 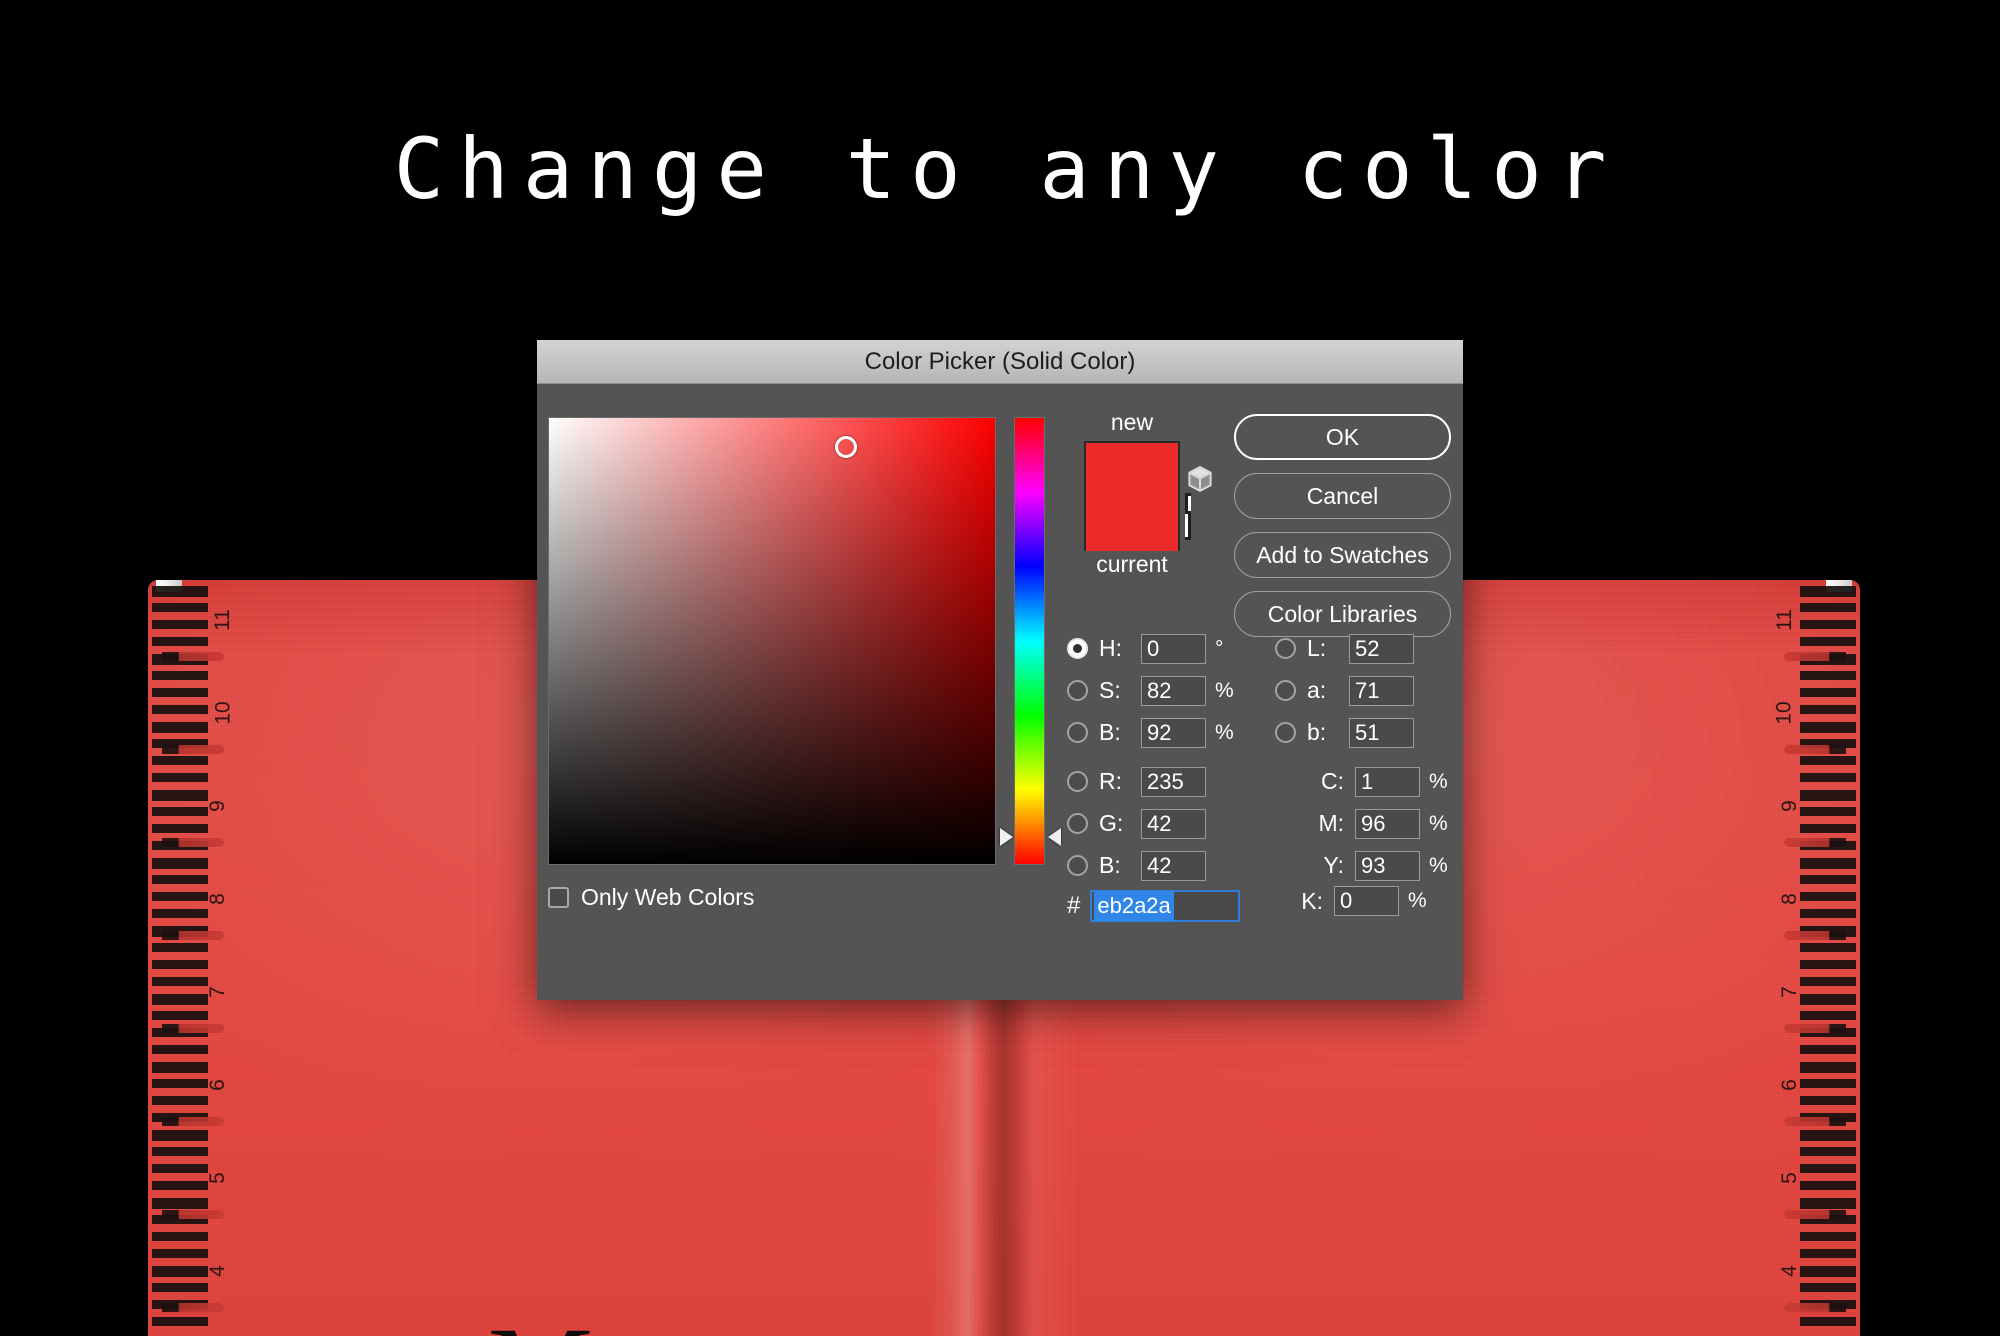 What do you see at coordinates (772, 641) in the screenshot?
I see `saturation-brightness-field` at bounding box center [772, 641].